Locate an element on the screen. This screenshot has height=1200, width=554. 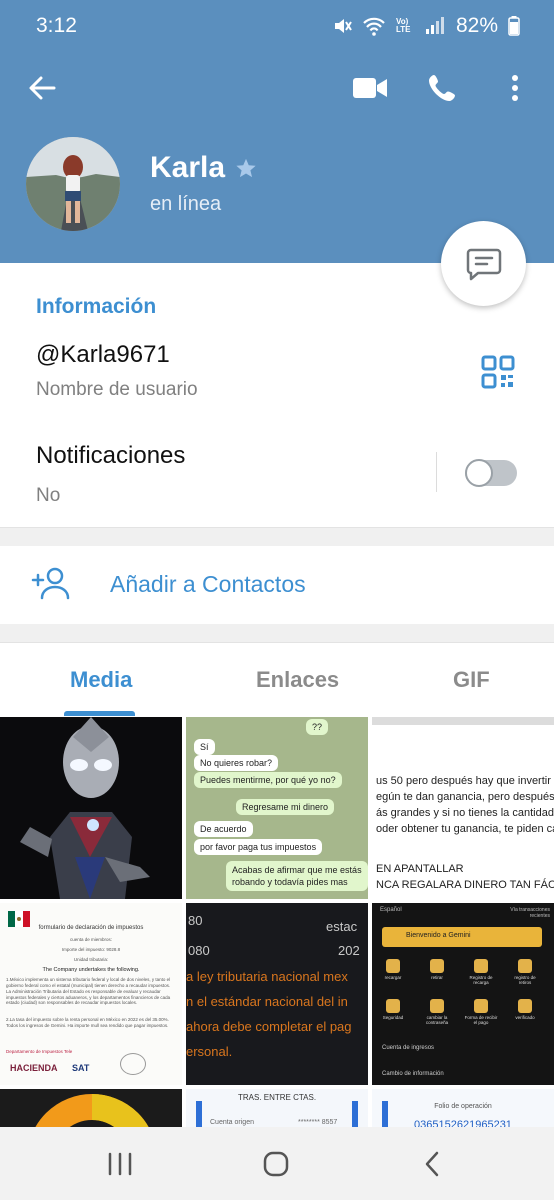
more-vertical-icon is located at coordinates (515, 88).